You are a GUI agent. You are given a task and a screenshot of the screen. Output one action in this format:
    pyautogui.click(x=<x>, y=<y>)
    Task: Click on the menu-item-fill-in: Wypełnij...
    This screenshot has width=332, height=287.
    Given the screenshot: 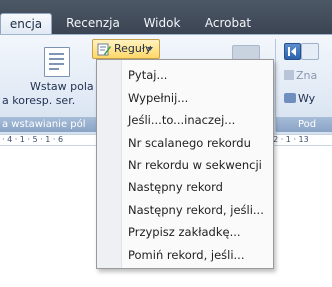 What is the action you would take?
    pyautogui.click(x=158, y=98)
    